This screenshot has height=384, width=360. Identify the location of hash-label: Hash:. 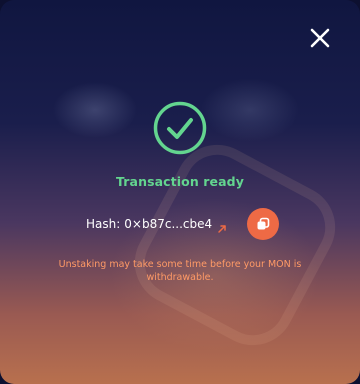
(103, 224).